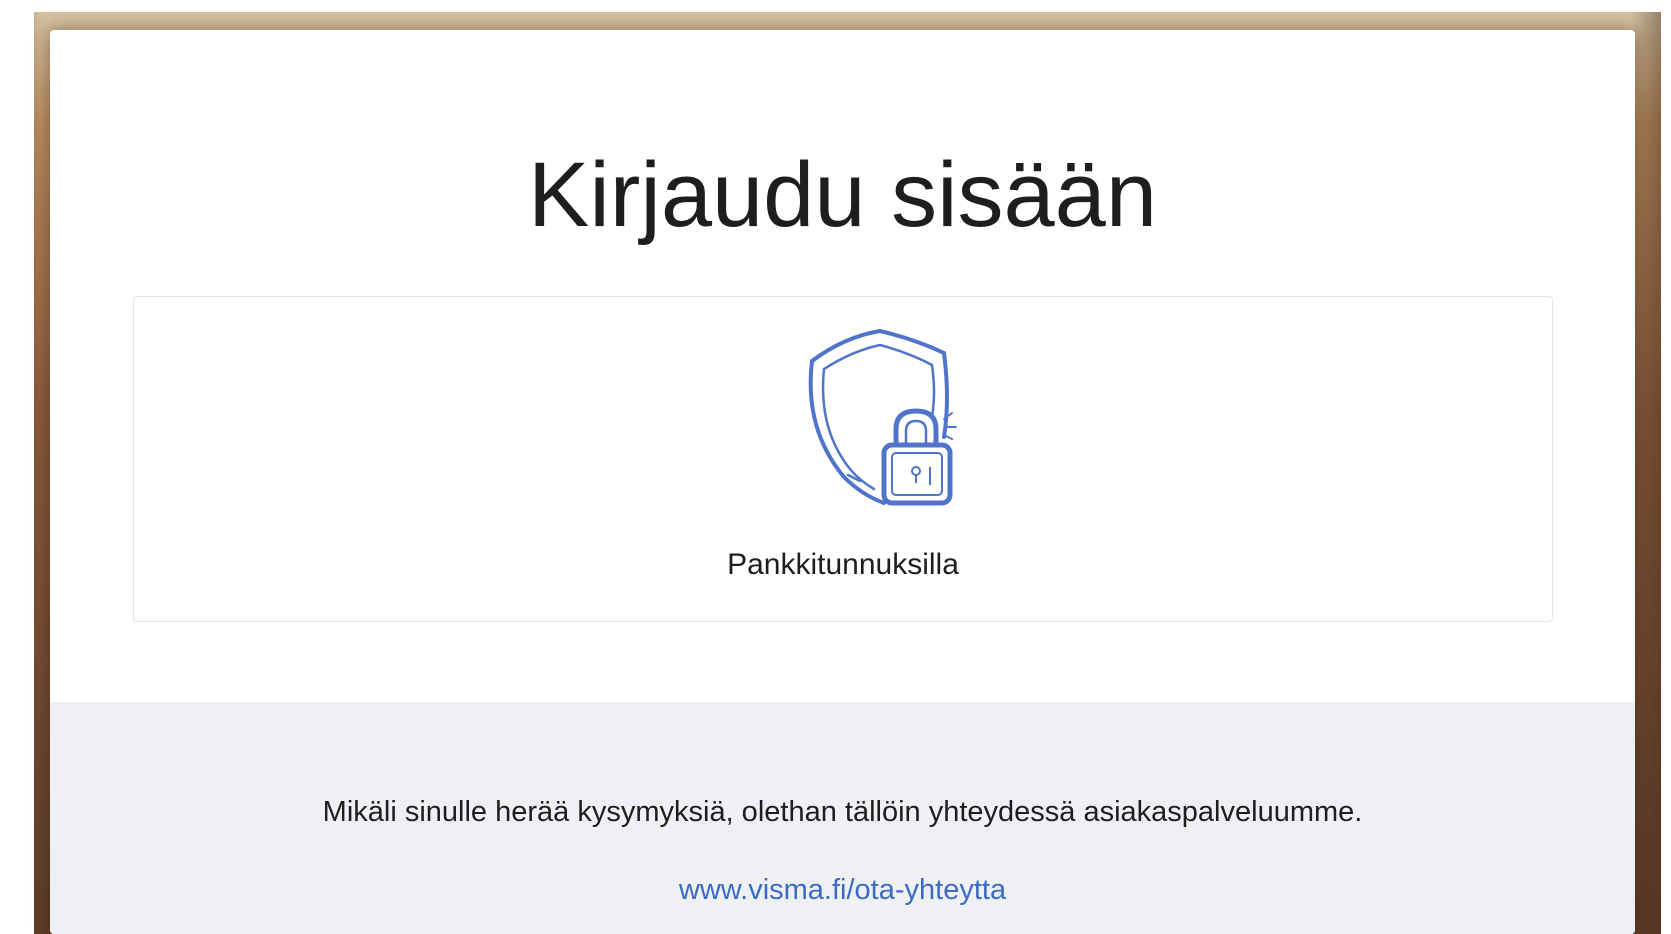 Image resolution: width=1671 pixels, height=934 pixels. Describe the element at coordinates (835, 6) in the screenshot. I see `page-margin-top` at that location.